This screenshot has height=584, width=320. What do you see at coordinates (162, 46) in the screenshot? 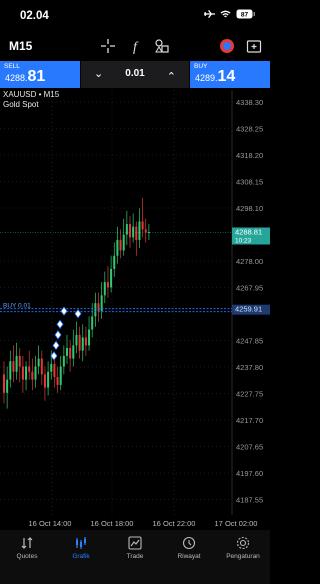
I see `objects-icon` at bounding box center [162, 46].